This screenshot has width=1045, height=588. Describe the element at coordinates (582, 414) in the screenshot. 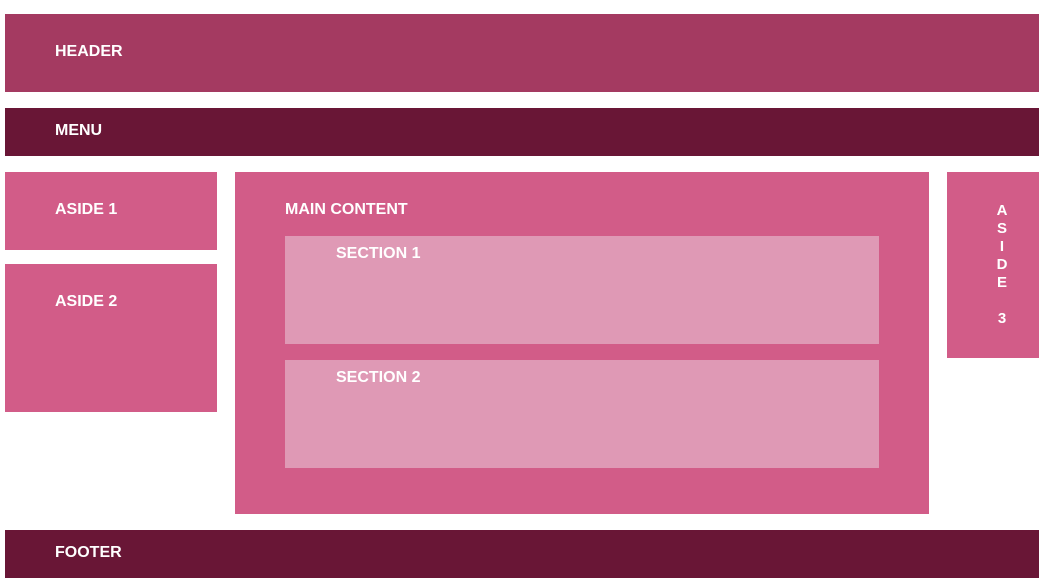

I see `section-2: SECTION 2` at that location.